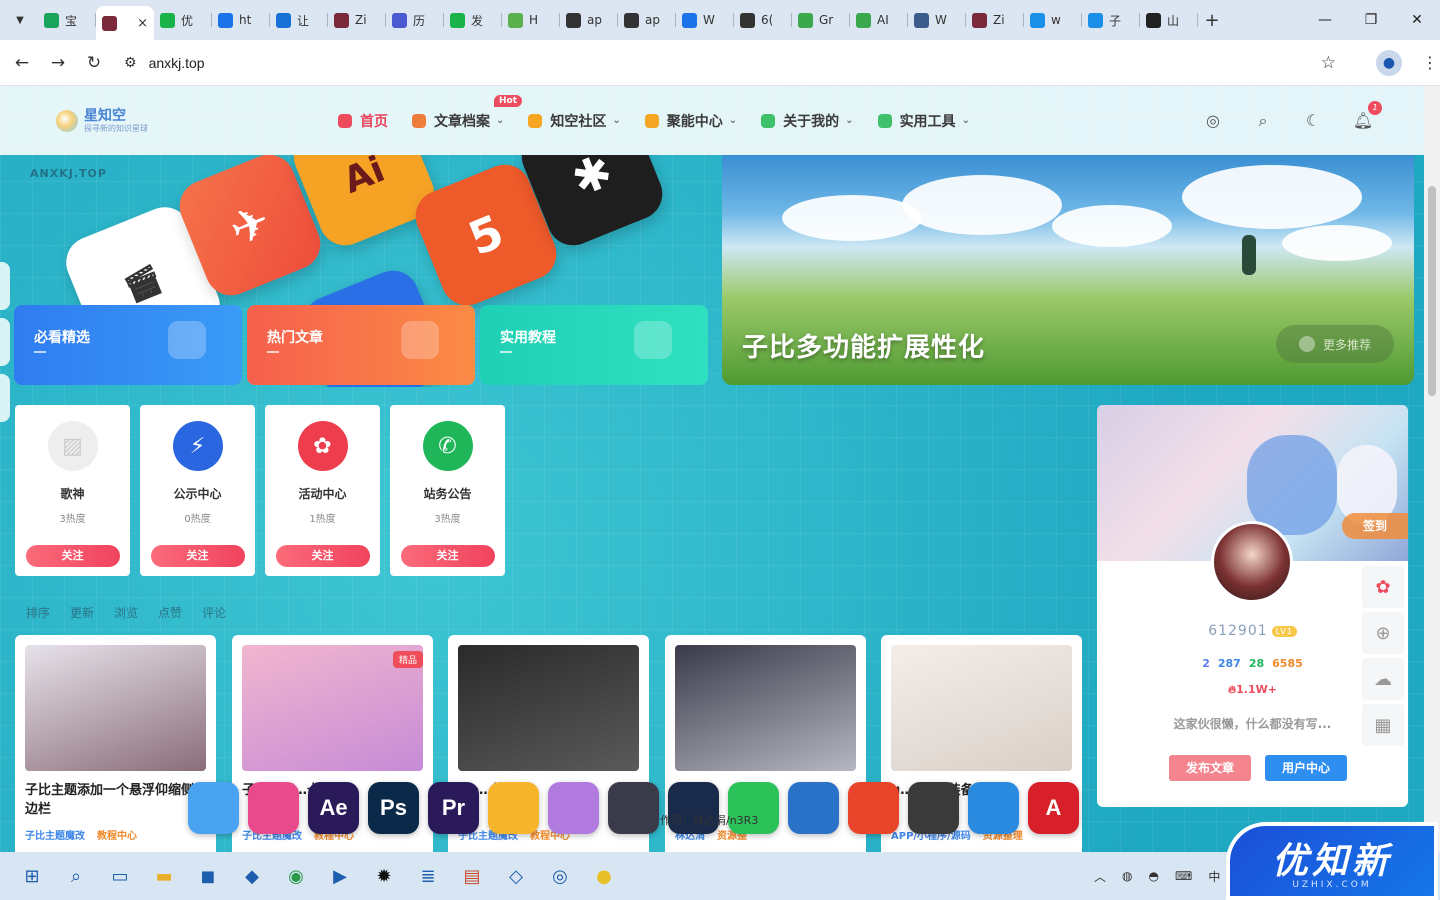 The width and height of the screenshot is (1440, 900). What do you see at coordinates (241, 20) in the screenshot?
I see `browser-tab: ht` at bounding box center [241, 20].